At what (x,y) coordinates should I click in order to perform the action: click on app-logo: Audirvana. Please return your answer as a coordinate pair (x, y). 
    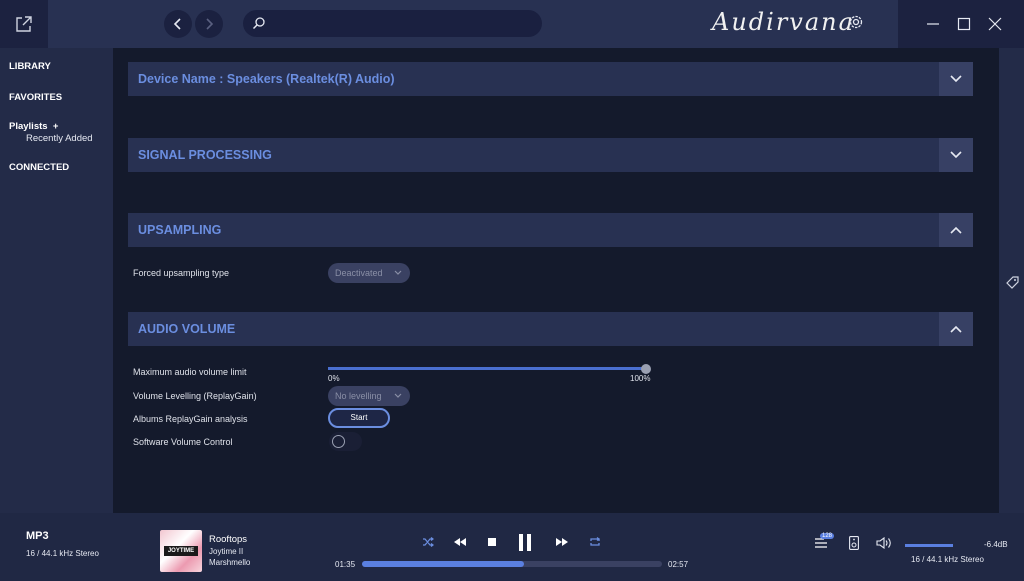
    Looking at the image, I should click on (783, 22).